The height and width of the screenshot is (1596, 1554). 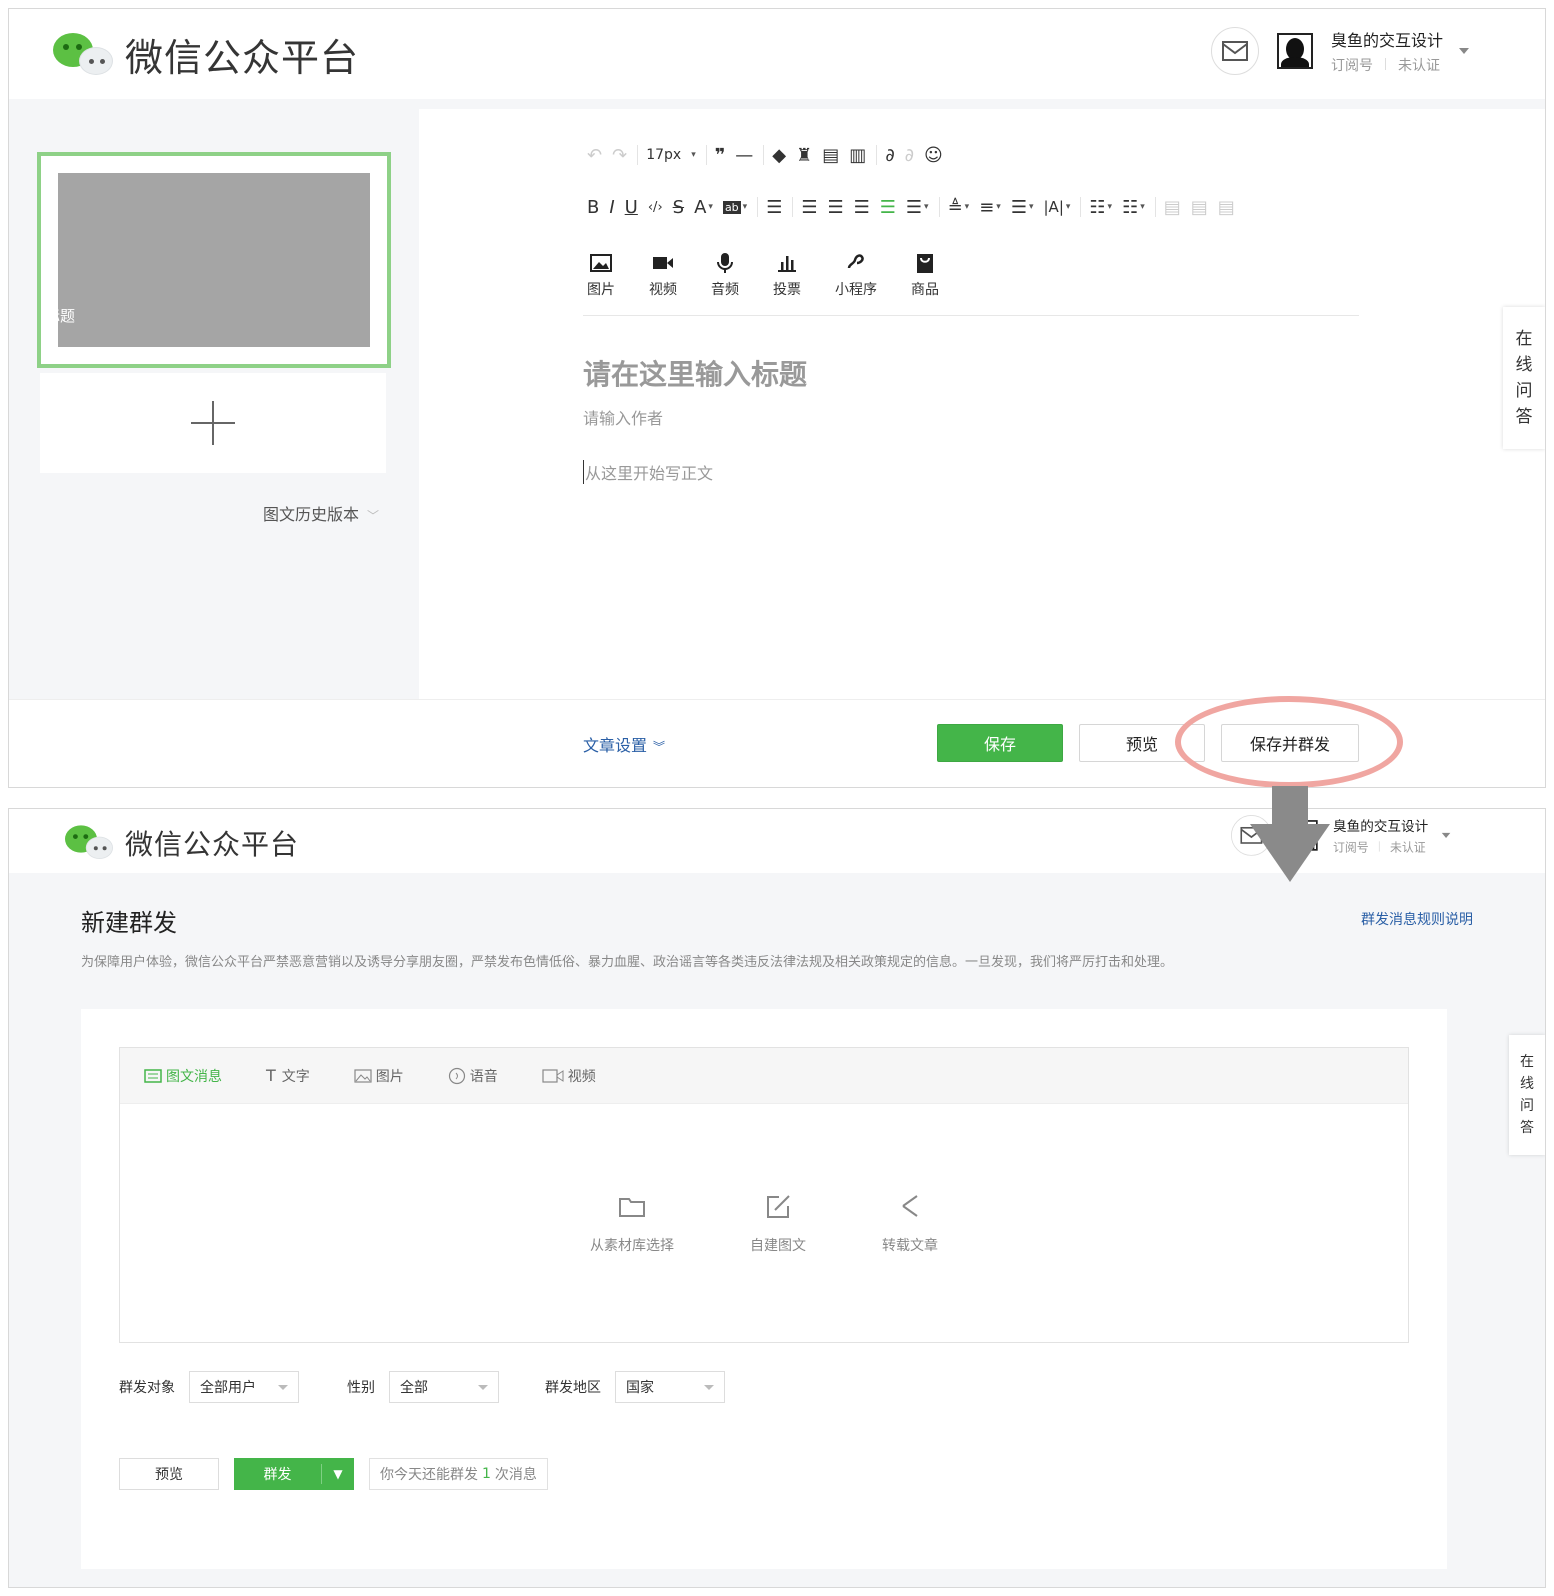 What do you see at coordinates (671, 155) in the screenshot?
I see `font-size-select: 17px ▾` at bounding box center [671, 155].